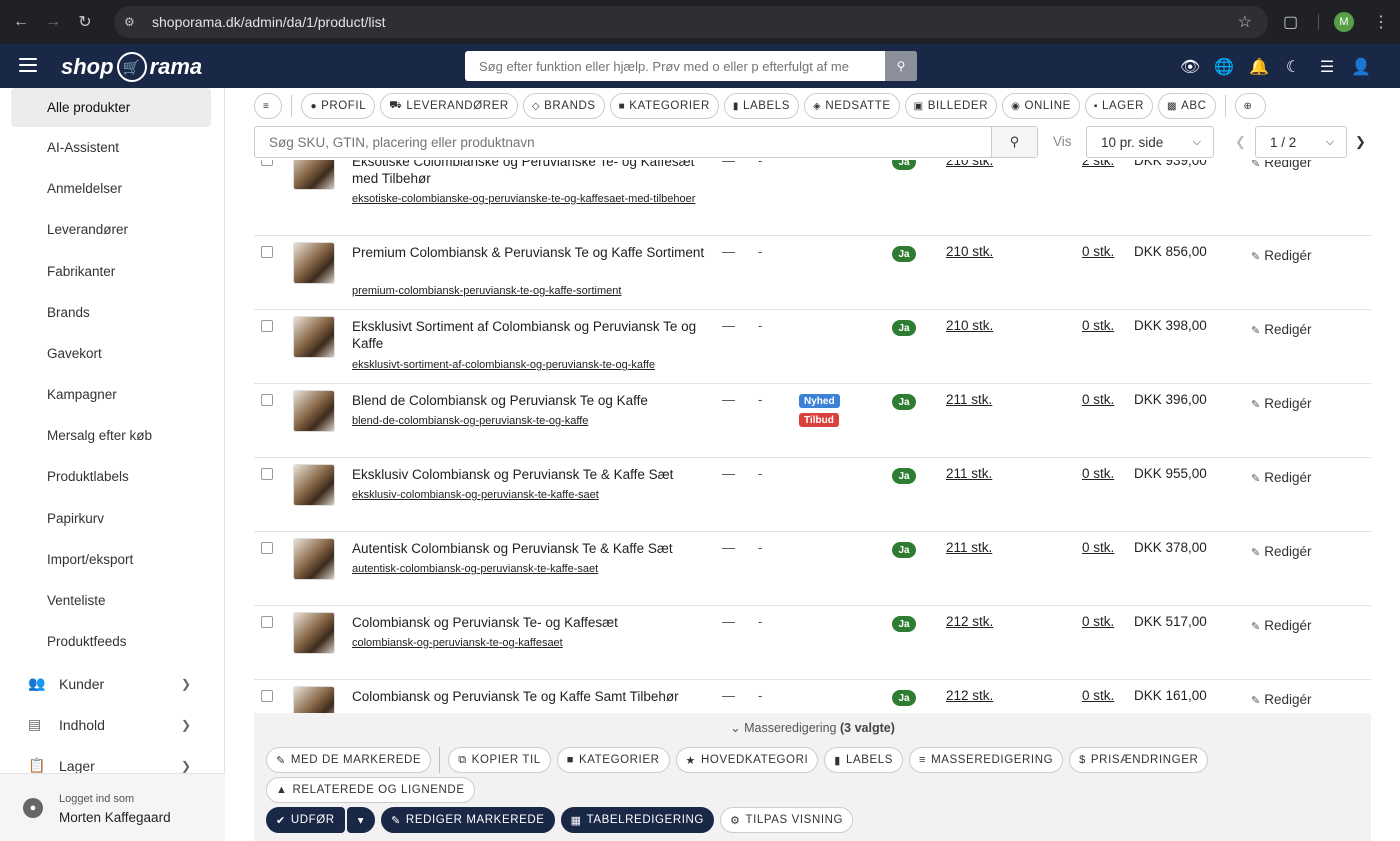  Describe the element at coordinates (111, 600) in the screenshot. I see `sidebar-item-venteliste: Venteliste` at that location.